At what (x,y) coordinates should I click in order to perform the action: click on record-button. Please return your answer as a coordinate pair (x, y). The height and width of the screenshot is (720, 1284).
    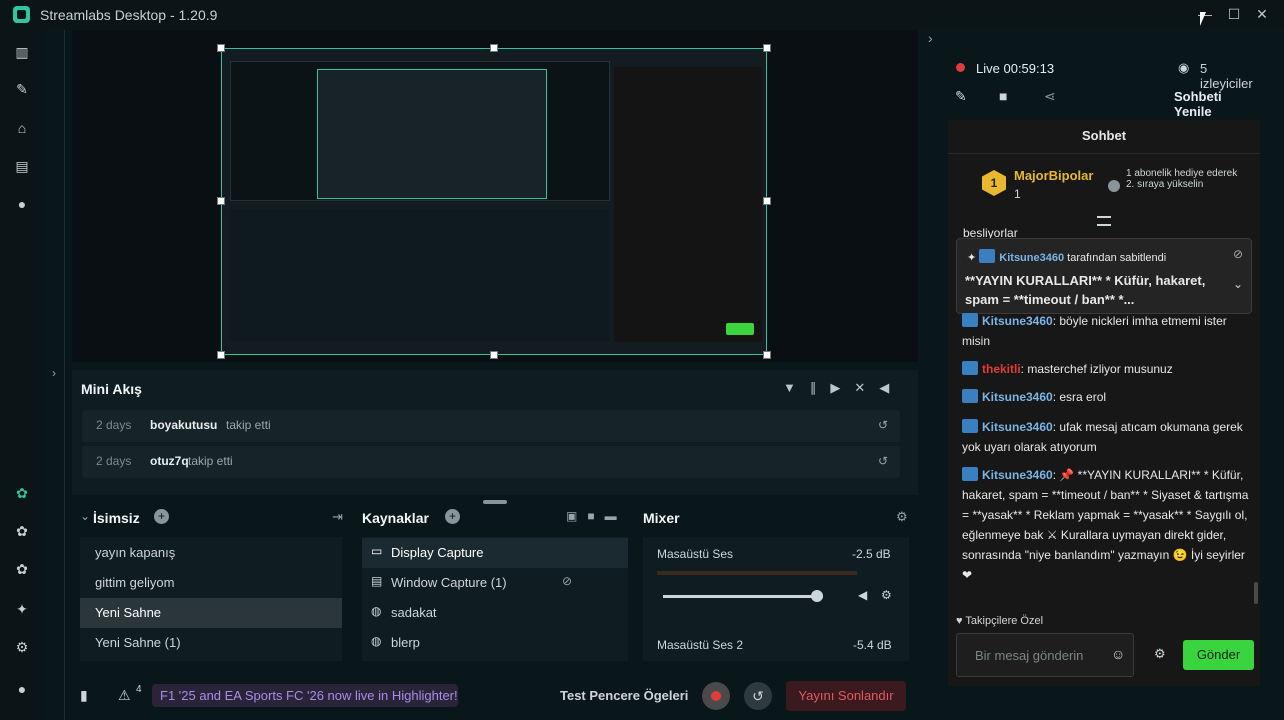
    Looking at the image, I should click on (716, 696).